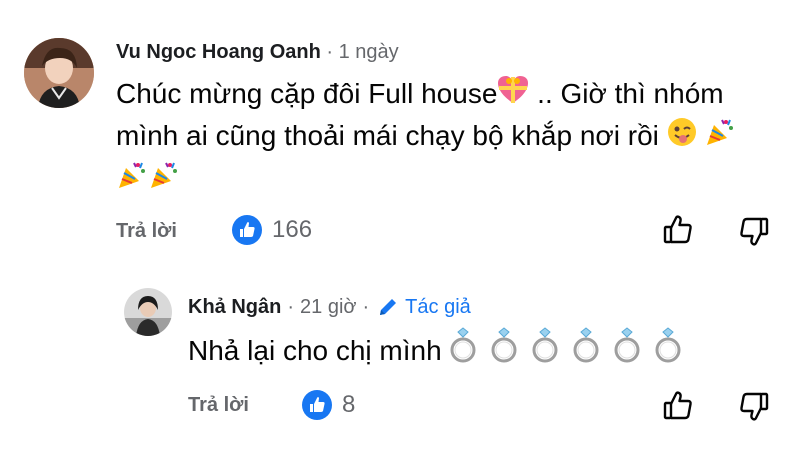 The height and width of the screenshot is (450, 800). Describe the element at coordinates (388, 307) in the screenshot. I see `pencil-icon` at that location.